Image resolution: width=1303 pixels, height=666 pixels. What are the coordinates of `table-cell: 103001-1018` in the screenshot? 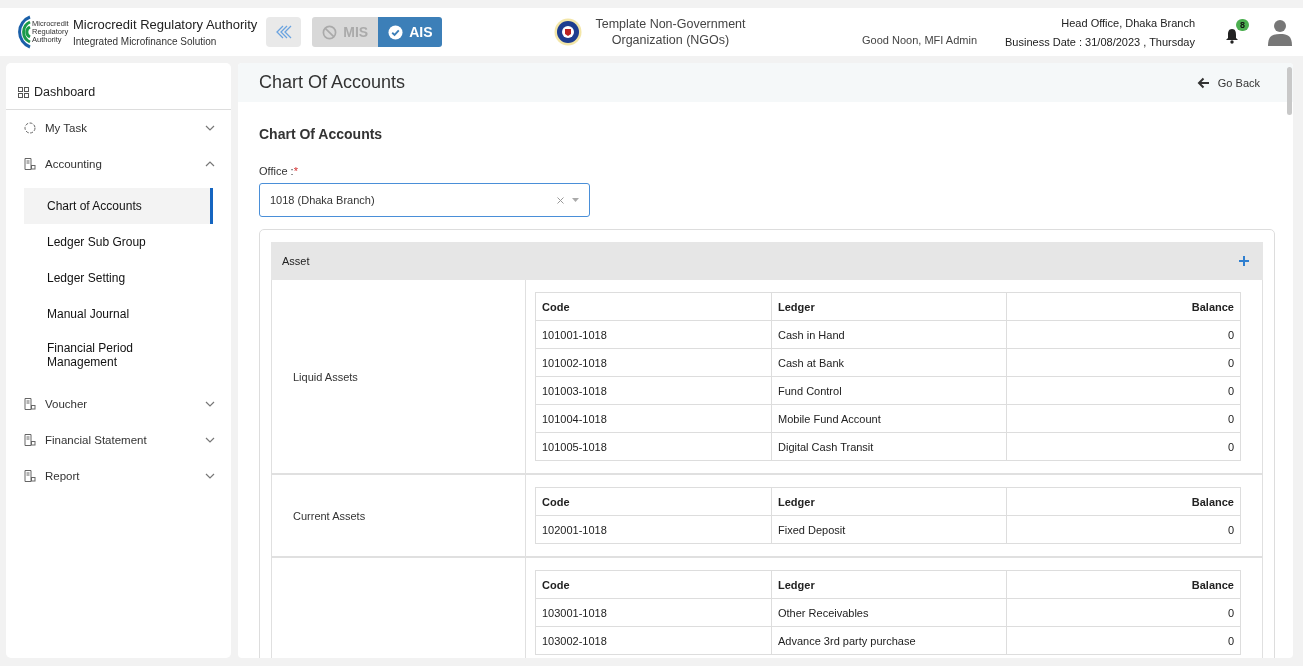 It's located at (653, 612).